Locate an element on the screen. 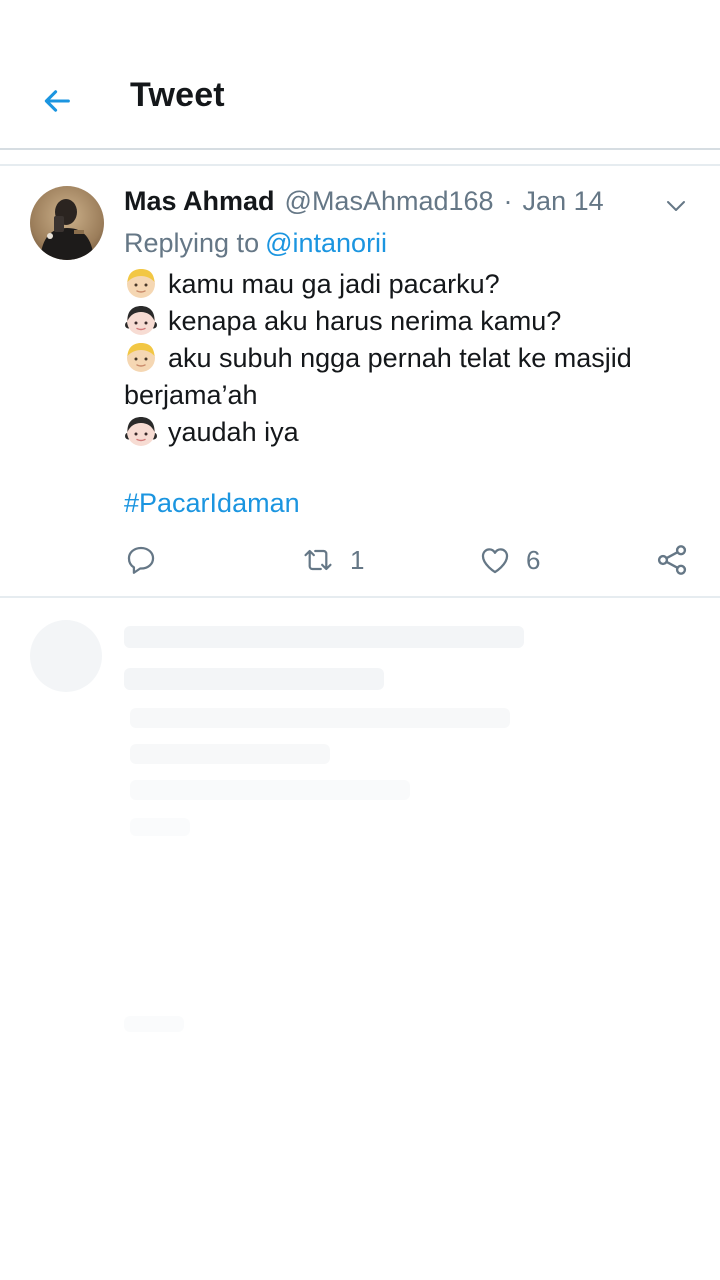 The width and height of the screenshot is (720, 1280). page-title: Tweet is located at coordinates (177, 95).